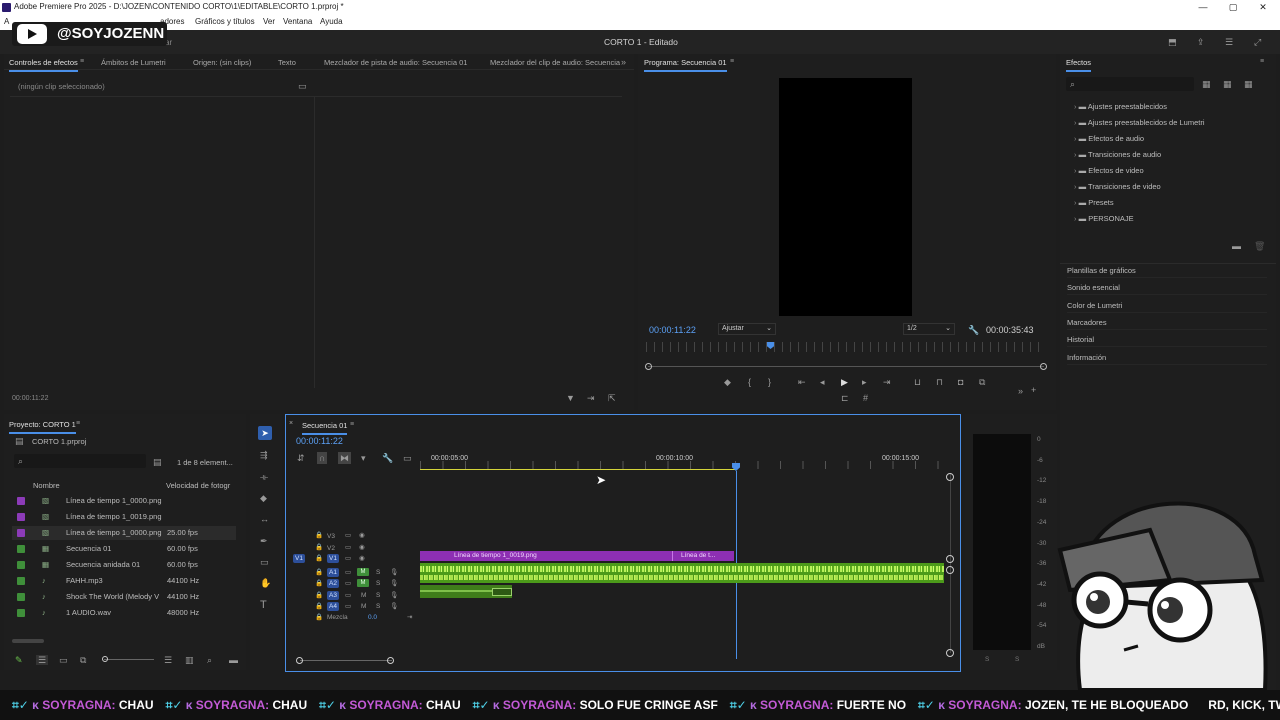  What do you see at coordinates (1167, 306) in the screenshot?
I see `panel-header: Color de Lumetri` at bounding box center [1167, 306].